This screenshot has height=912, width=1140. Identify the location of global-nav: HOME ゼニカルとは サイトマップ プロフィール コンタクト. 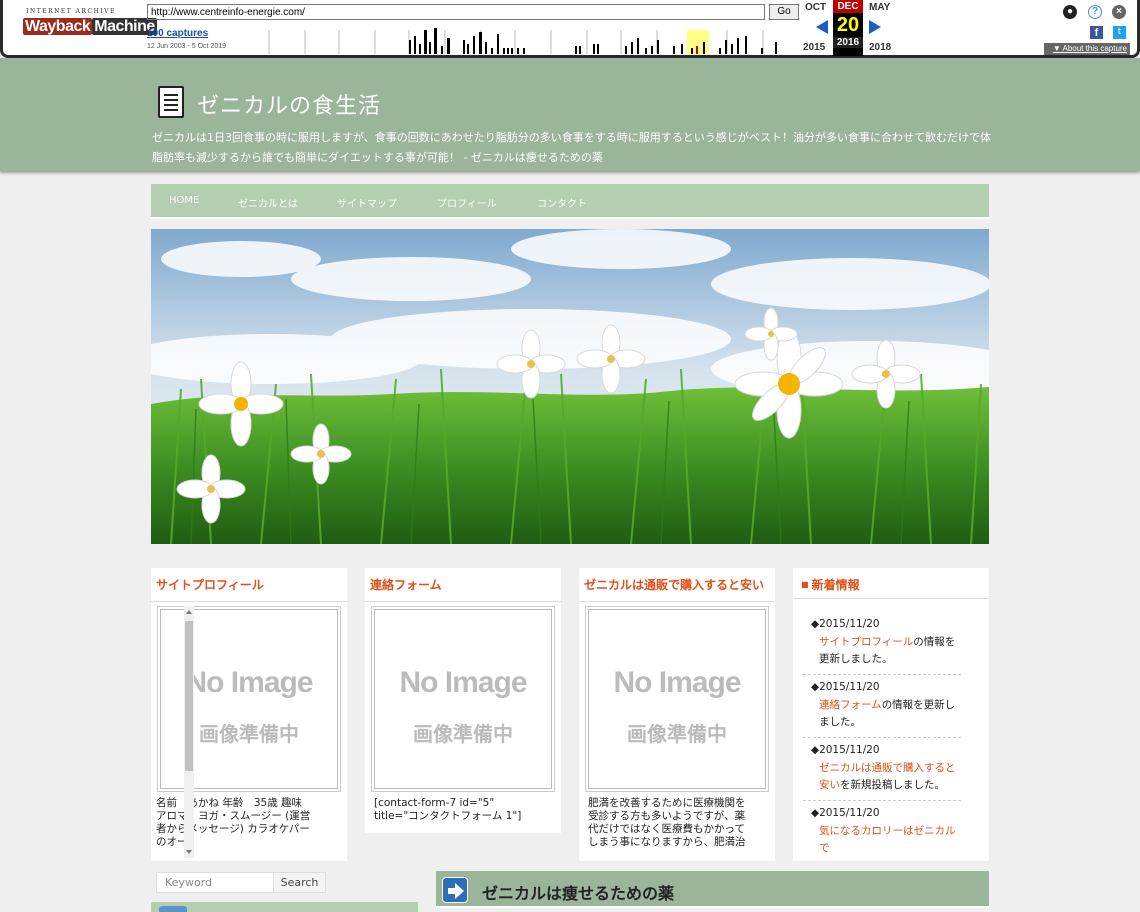
(570, 201).